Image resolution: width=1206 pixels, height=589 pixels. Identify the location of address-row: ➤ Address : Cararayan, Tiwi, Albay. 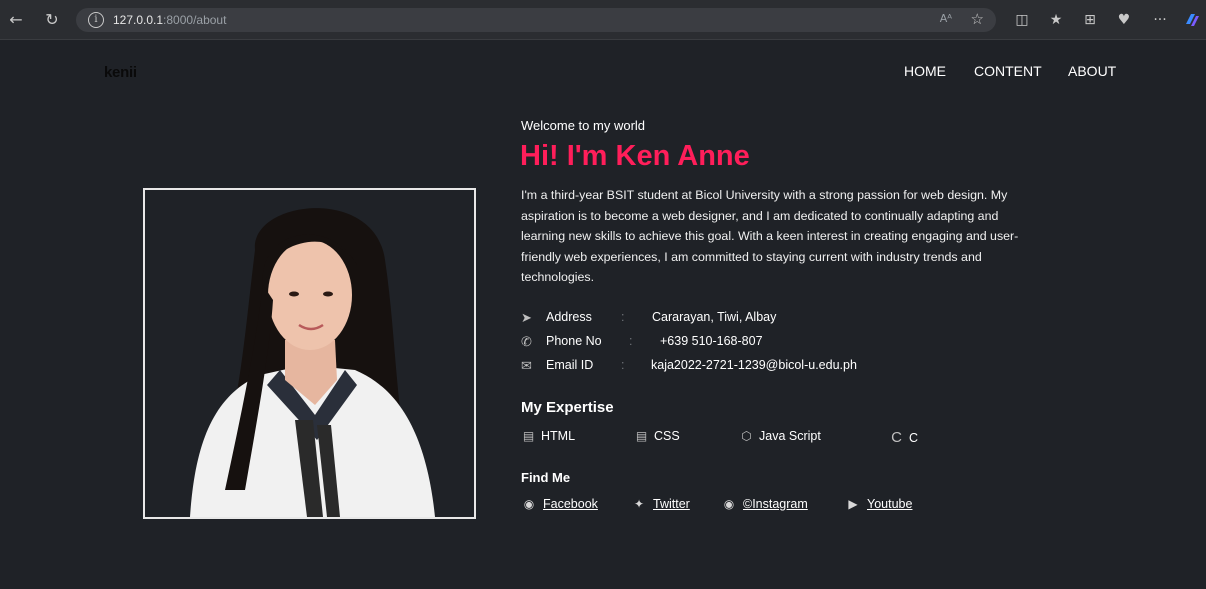
(701, 319).